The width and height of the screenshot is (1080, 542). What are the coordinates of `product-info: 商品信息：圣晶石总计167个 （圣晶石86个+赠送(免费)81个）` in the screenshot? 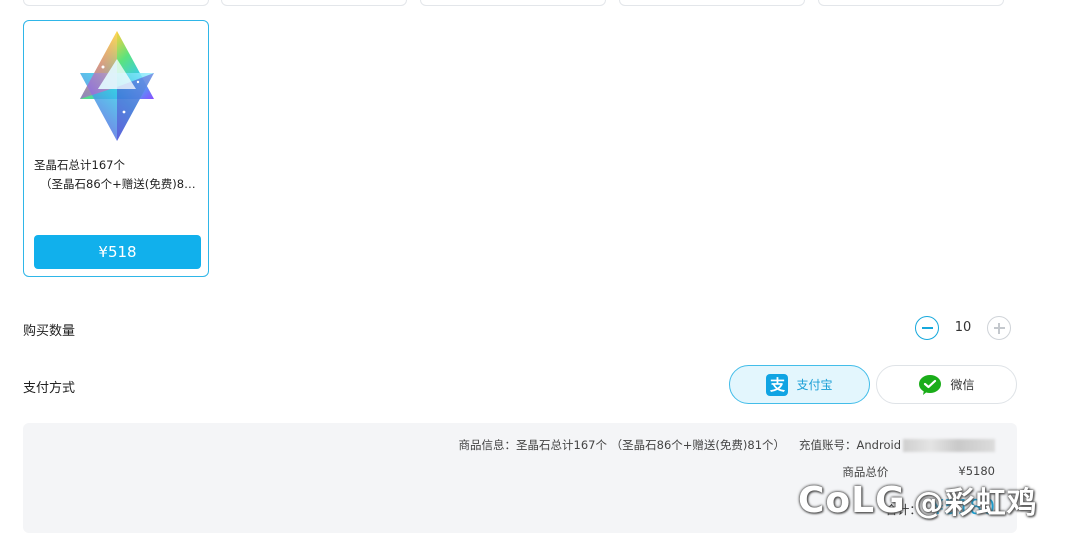 It's located at (622, 445).